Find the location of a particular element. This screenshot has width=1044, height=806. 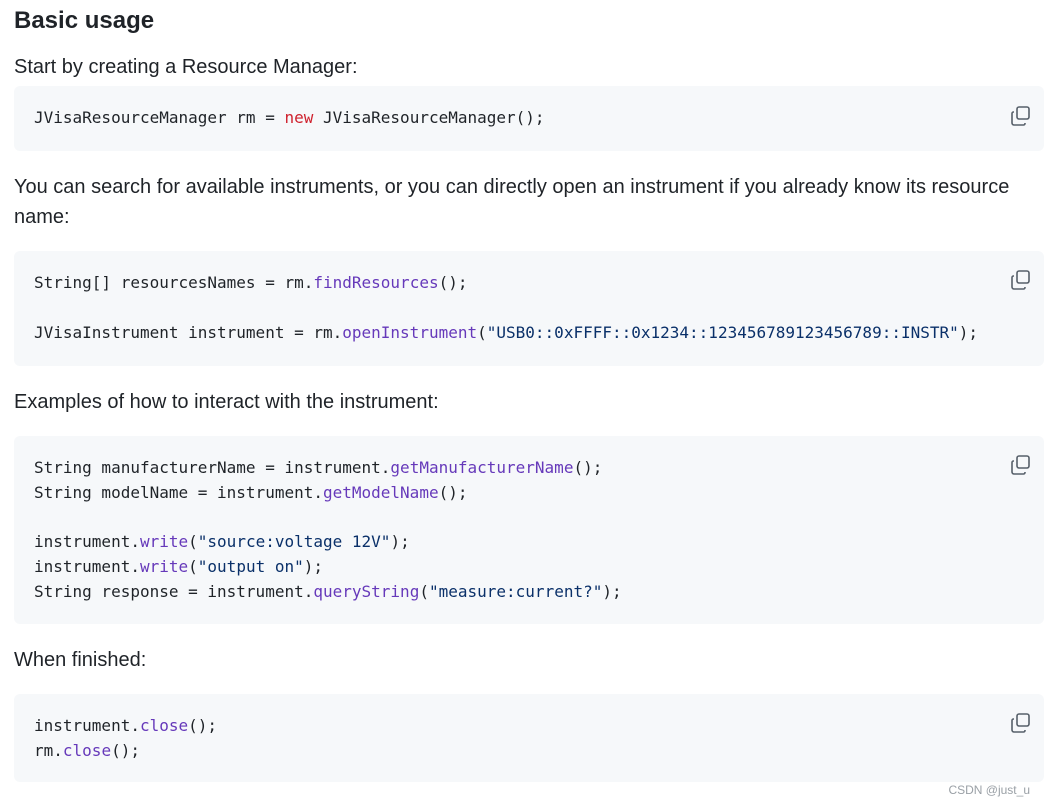

code-text: JVisaInstrument instrument = rm. is located at coordinates (188, 332).